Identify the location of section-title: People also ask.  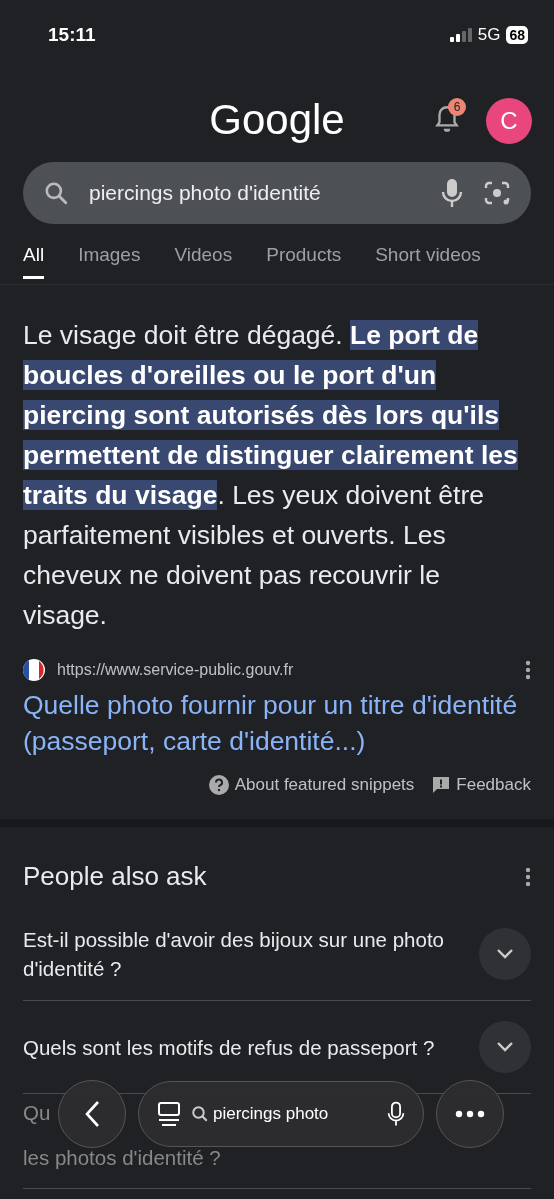
(115, 876).